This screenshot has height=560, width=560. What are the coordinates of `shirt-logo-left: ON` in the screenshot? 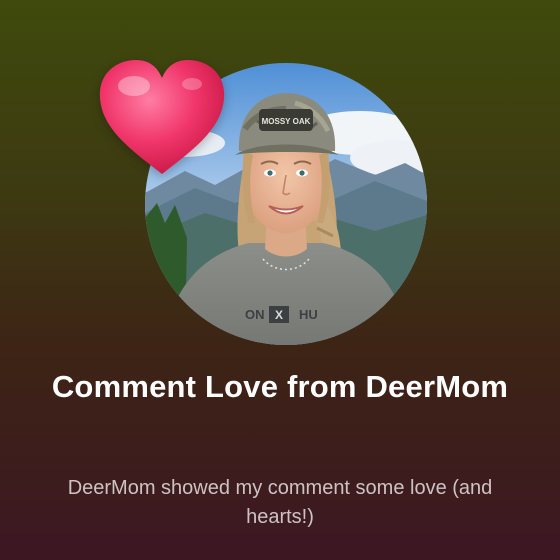 It's located at (255, 314).